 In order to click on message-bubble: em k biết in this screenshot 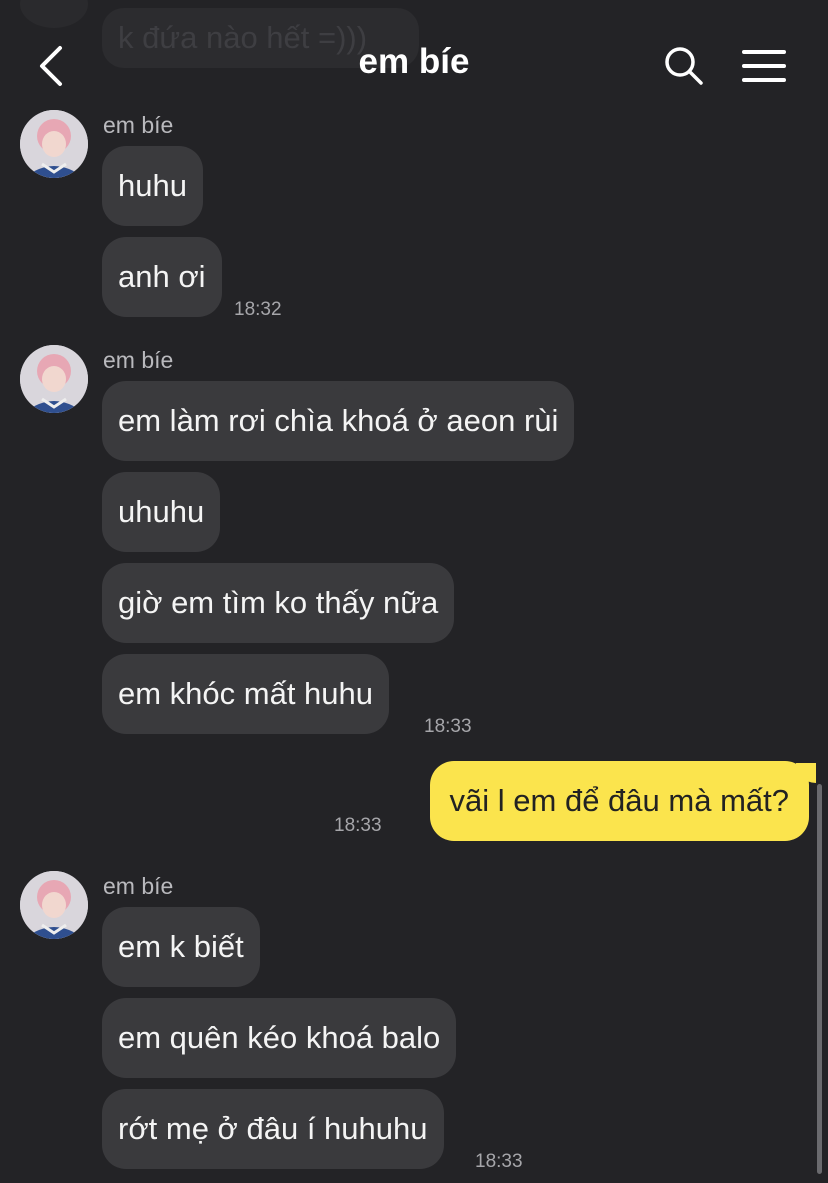, I will do `click(181, 947)`.